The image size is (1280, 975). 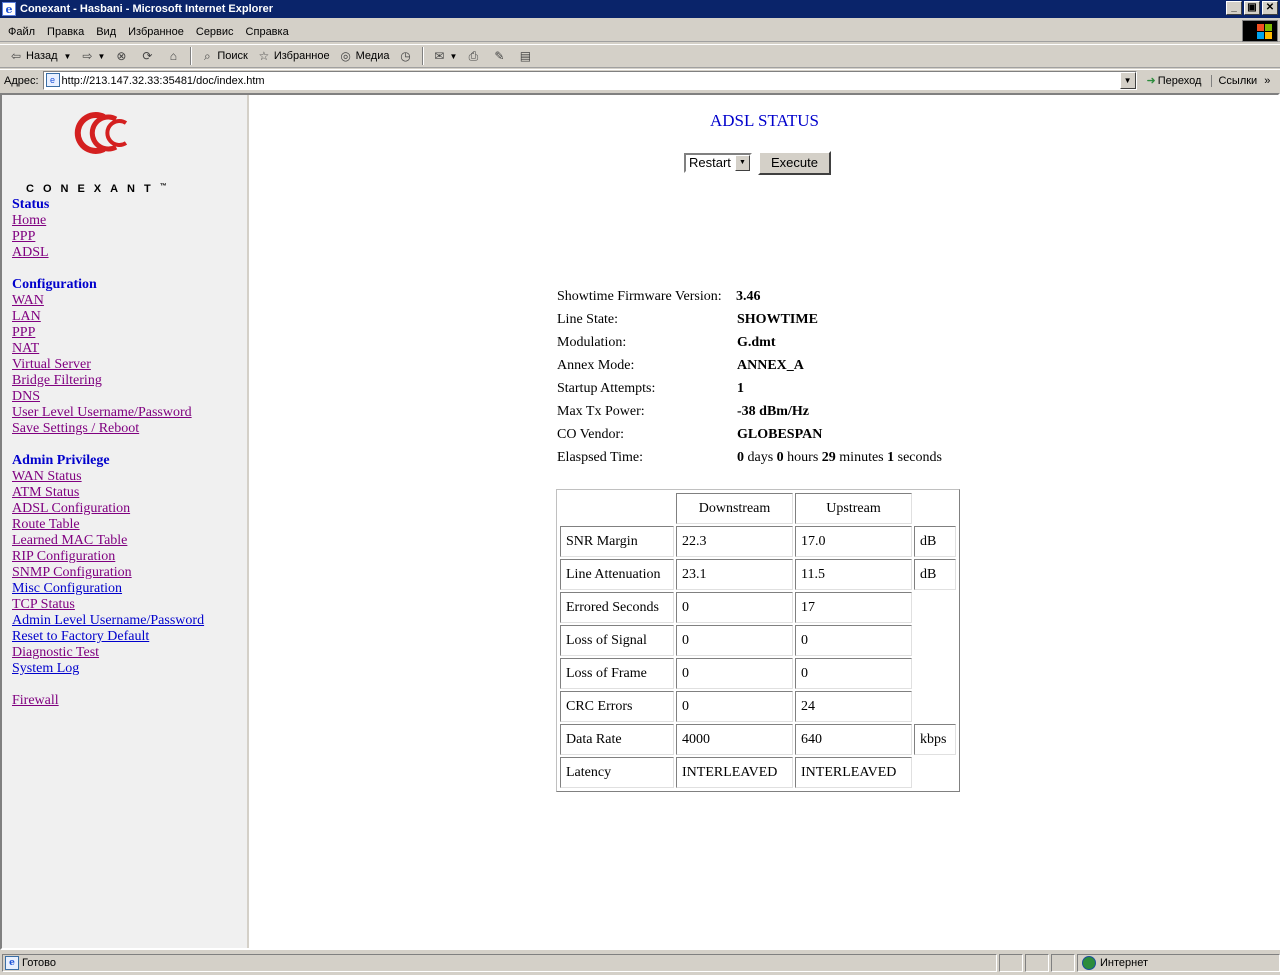 I want to click on forward-dropdown-icon: ▼, so click(x=101, y=56).